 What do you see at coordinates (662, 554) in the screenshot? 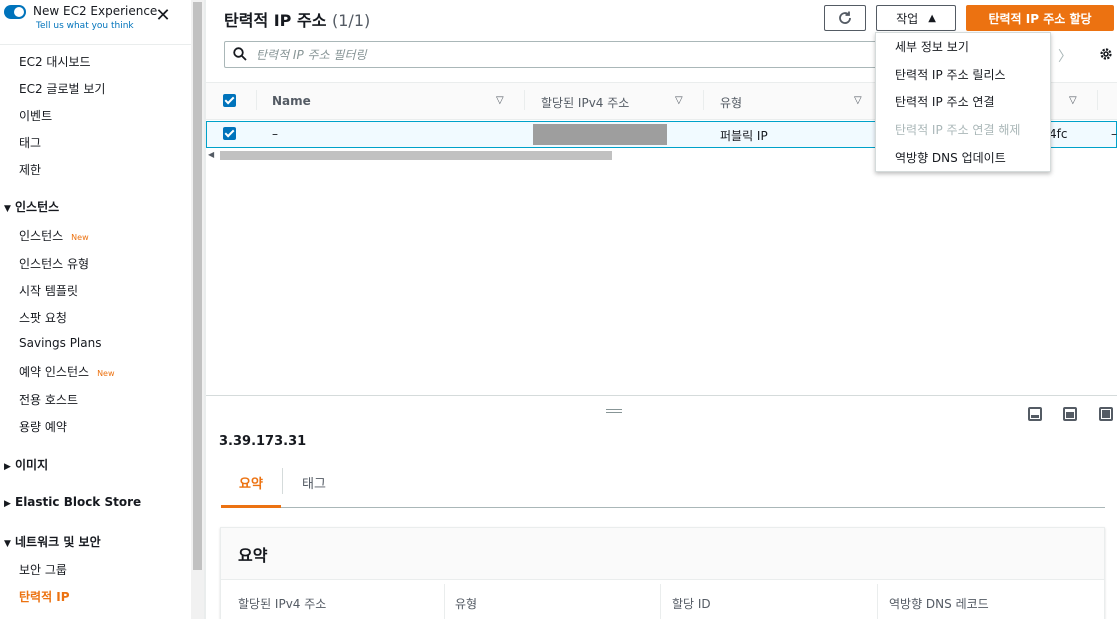
I see `summary-card-header` at bounding box center [662, 554].